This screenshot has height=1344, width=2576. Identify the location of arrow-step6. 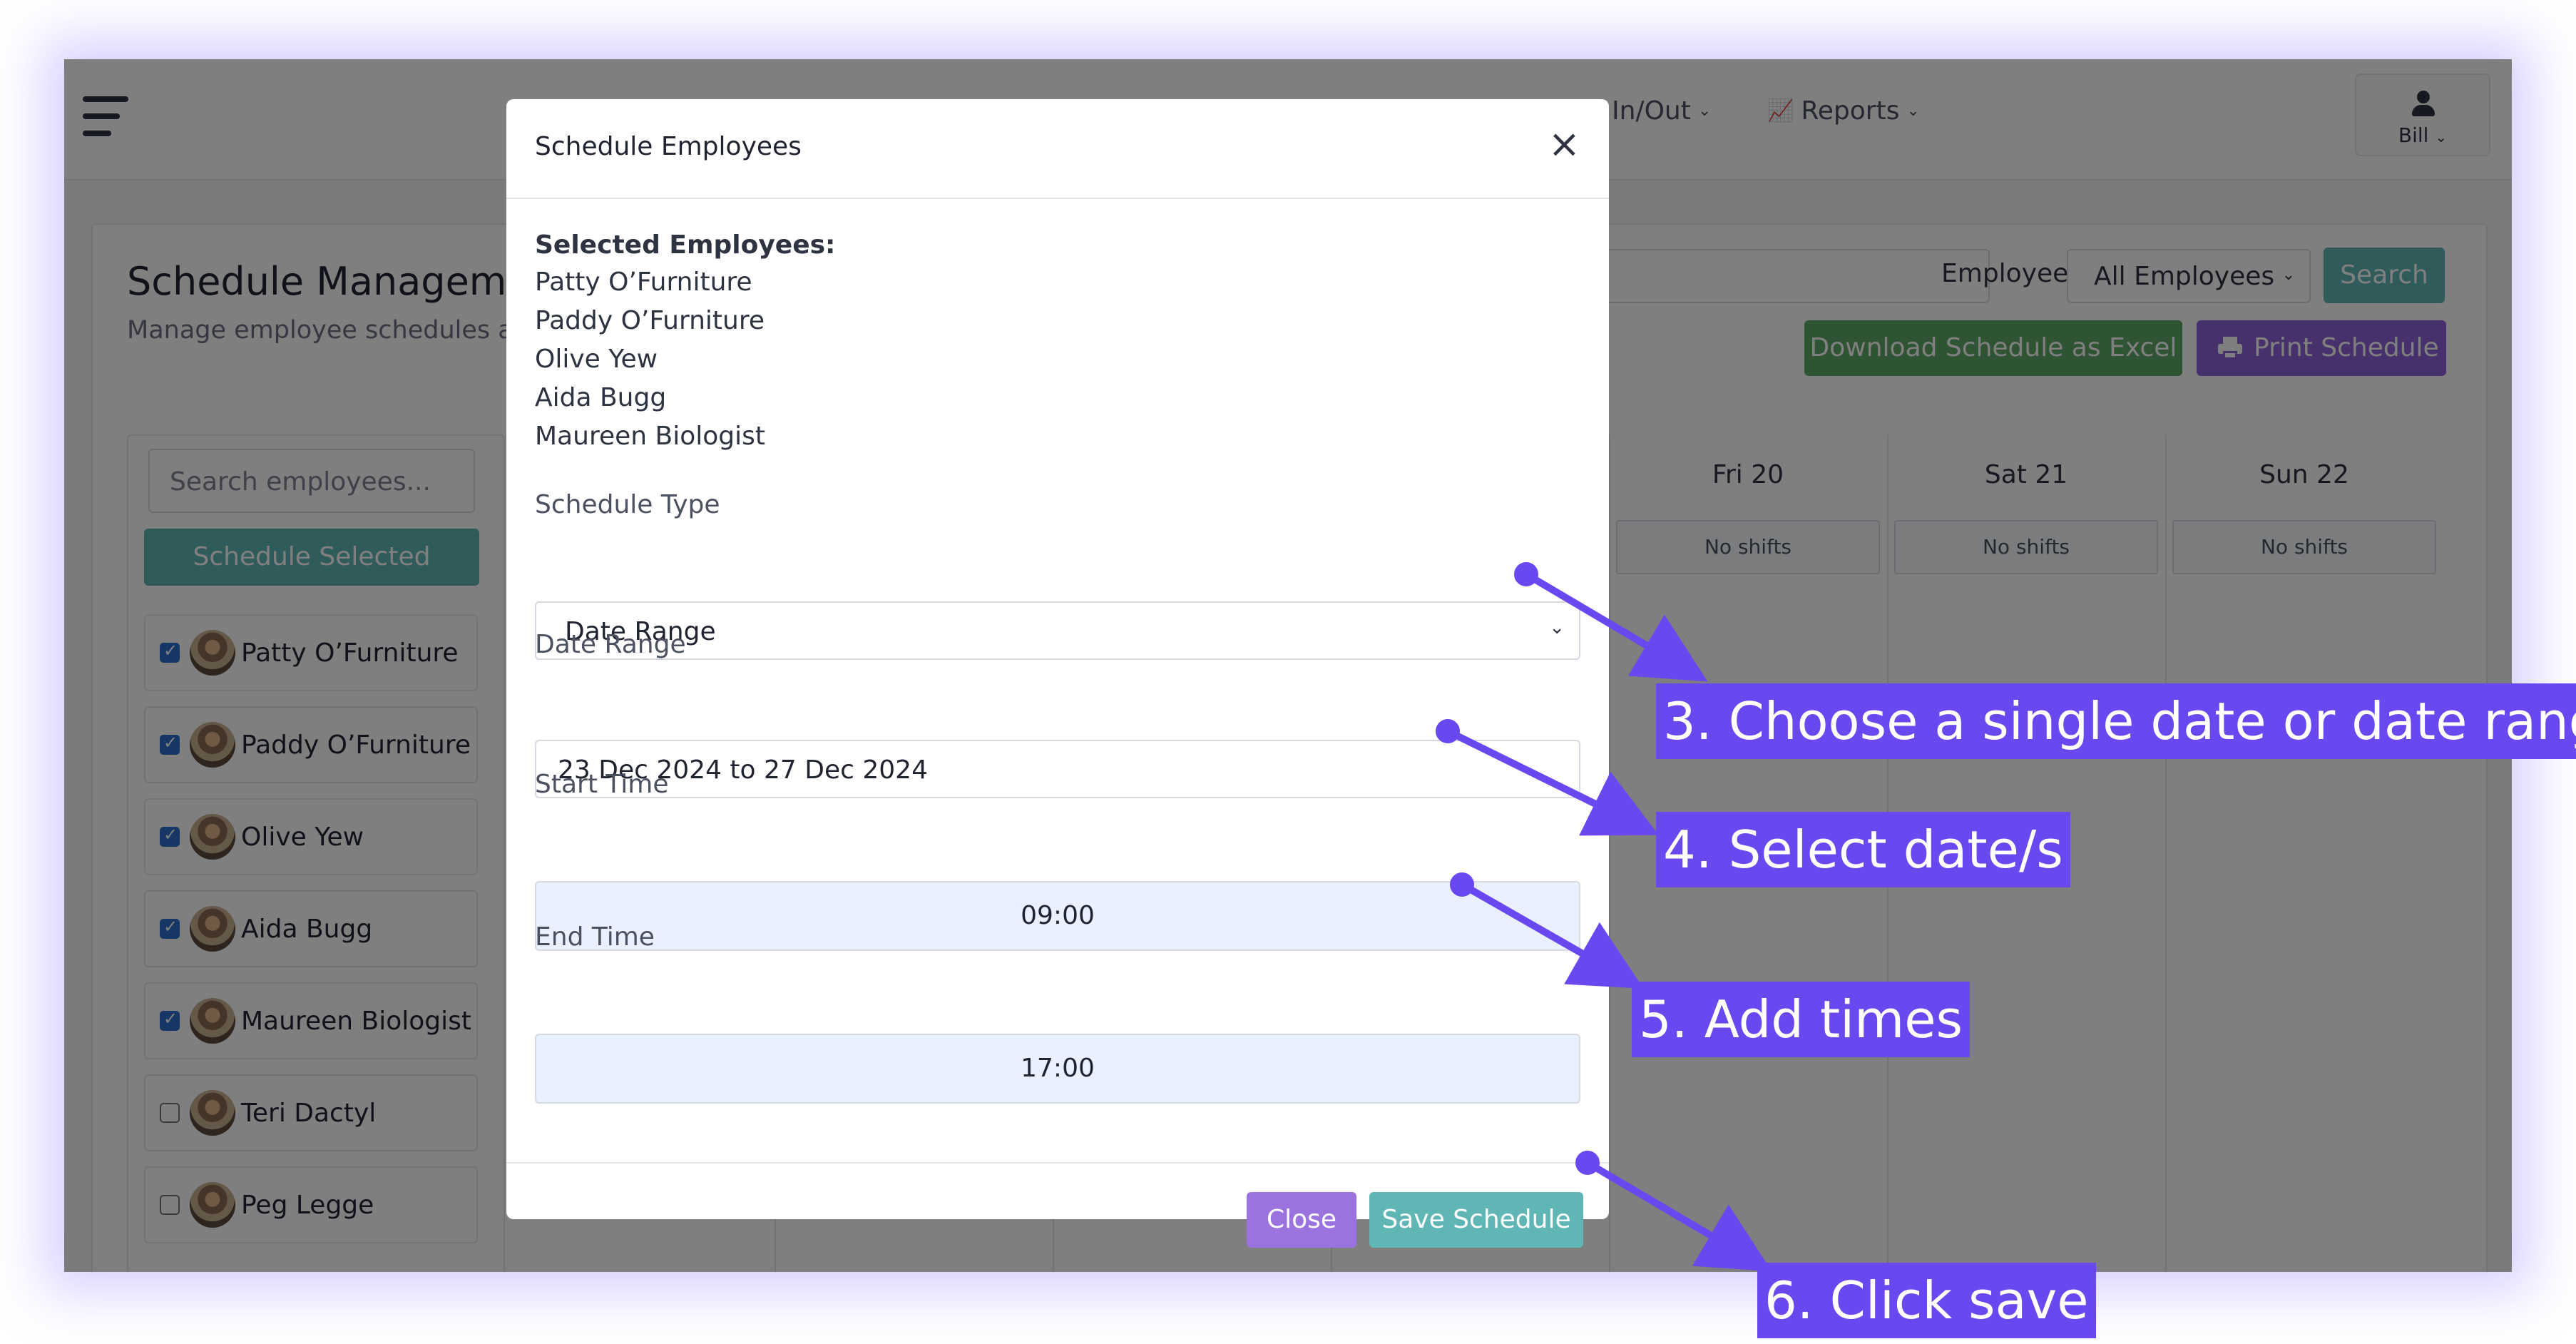
(1679, 1215).